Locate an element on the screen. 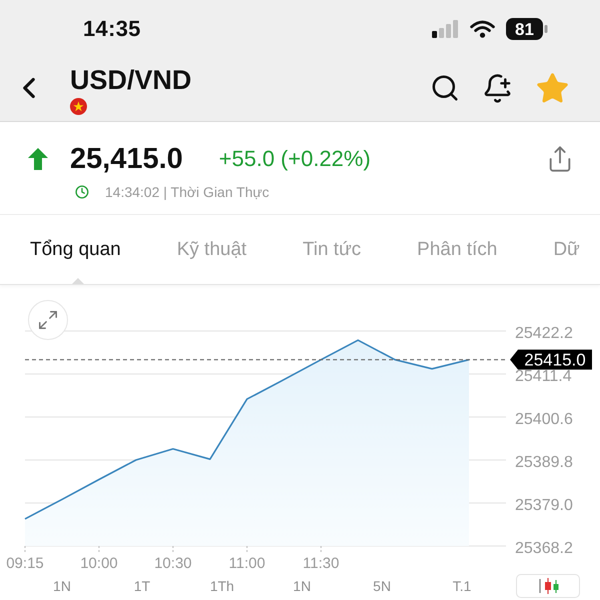  expand-icon is located at coordinates (48, 320).